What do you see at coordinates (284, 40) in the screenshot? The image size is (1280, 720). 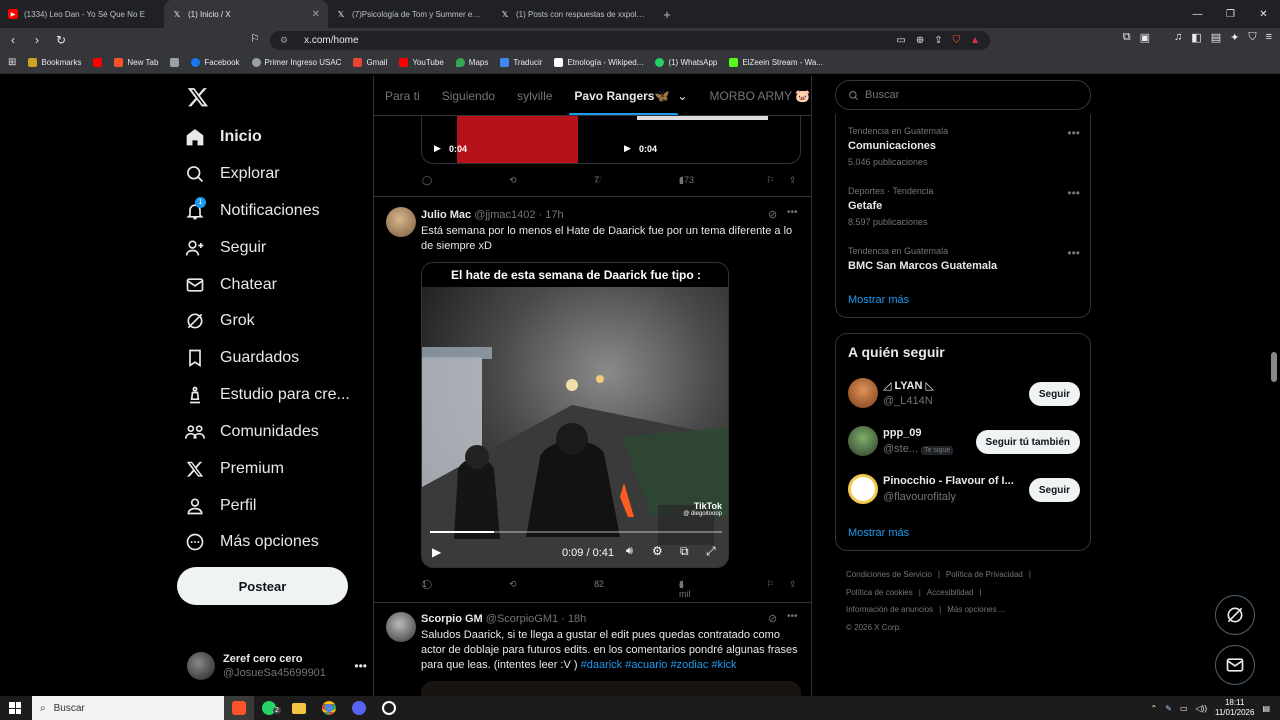 I see `site-info-icon: ⚙` at bounding box center [284, 40].